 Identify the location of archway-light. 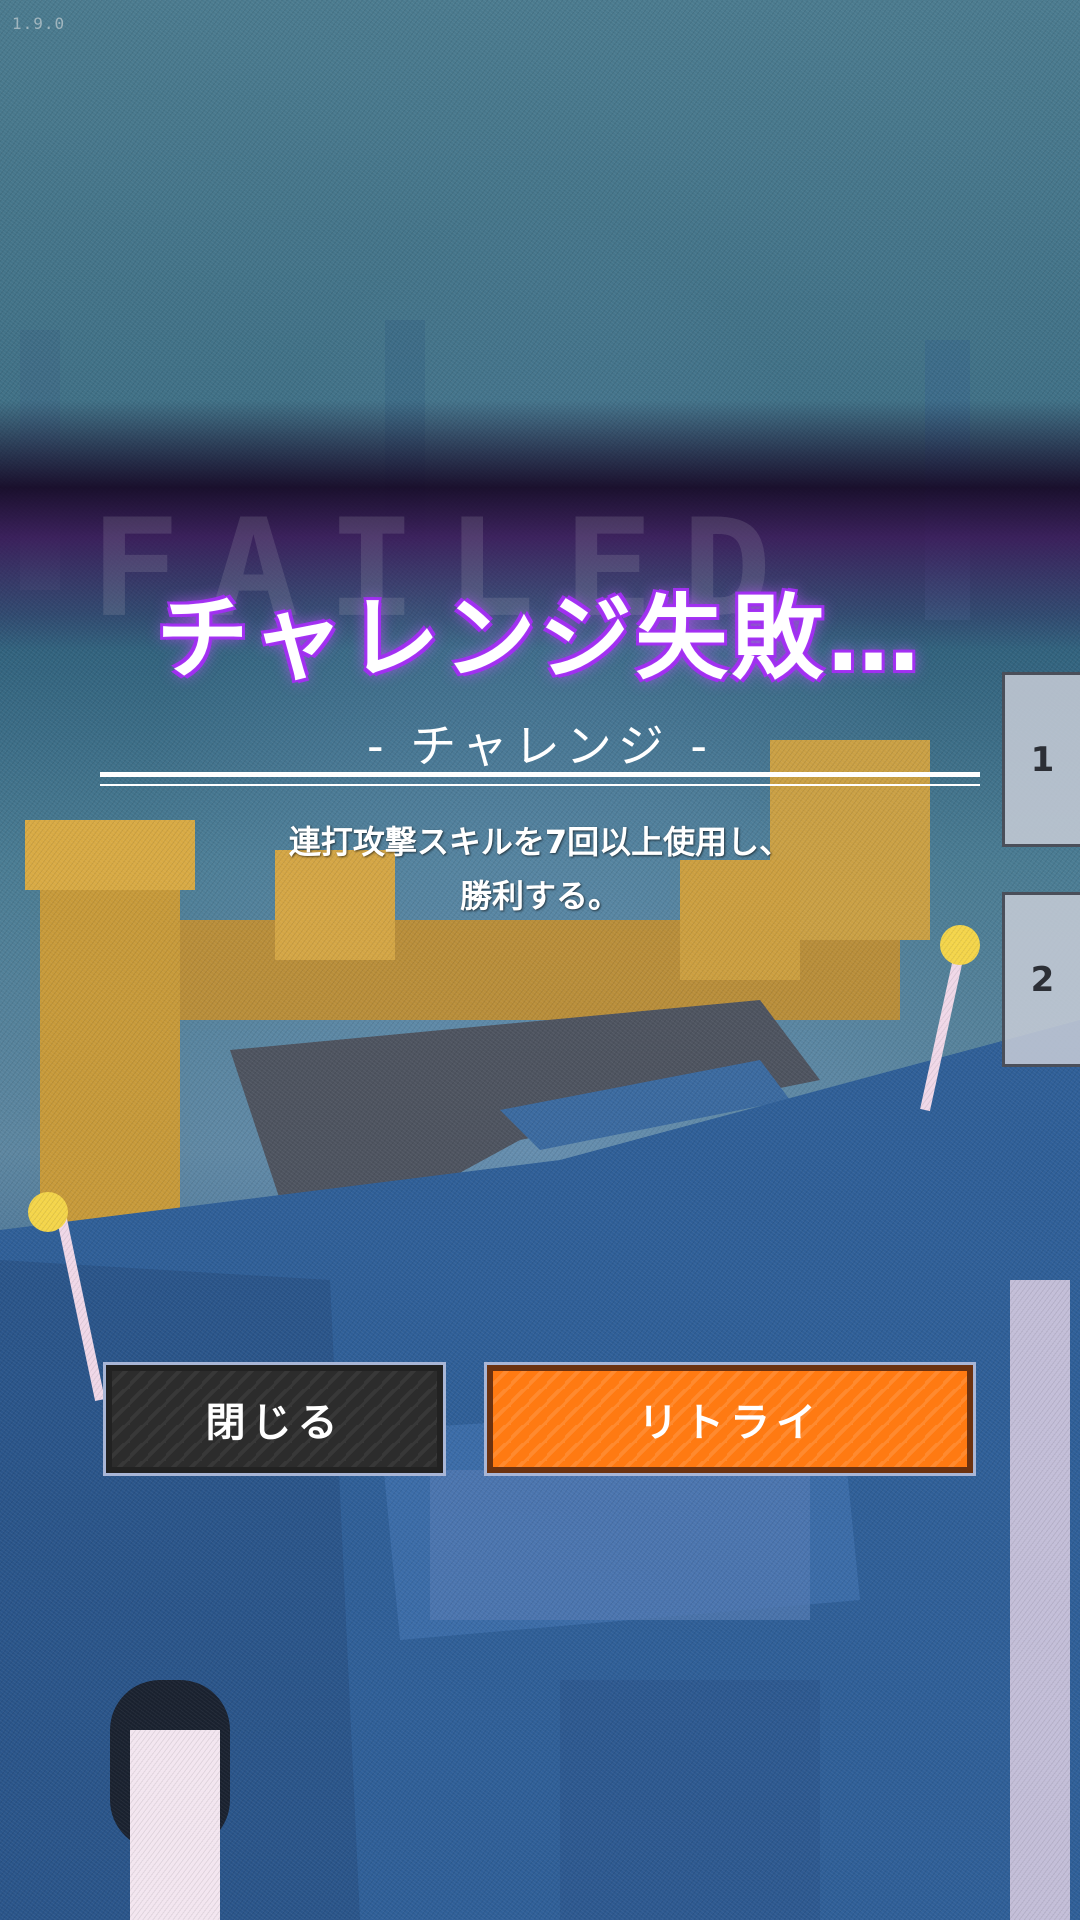
(175, 1825).